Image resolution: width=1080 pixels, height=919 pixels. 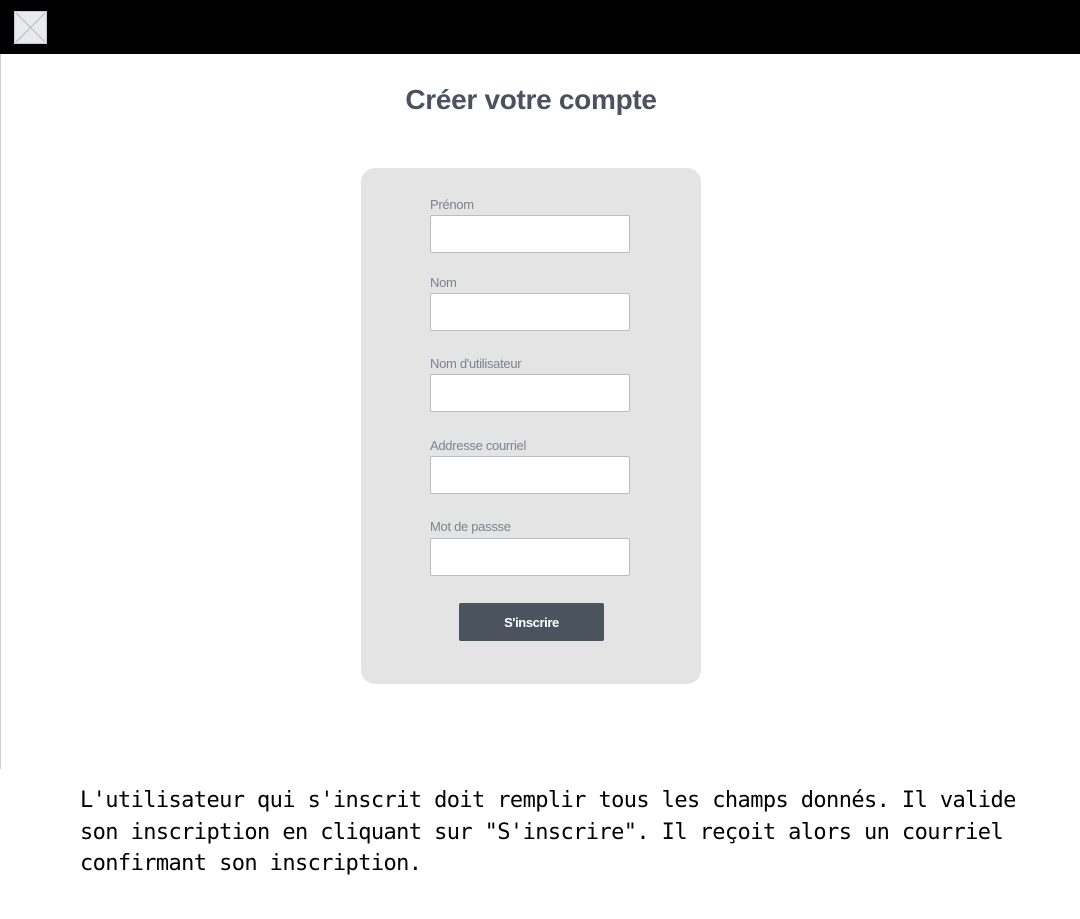 I want to click on email-label: Addresse courriel, so click(x=478, y=445).